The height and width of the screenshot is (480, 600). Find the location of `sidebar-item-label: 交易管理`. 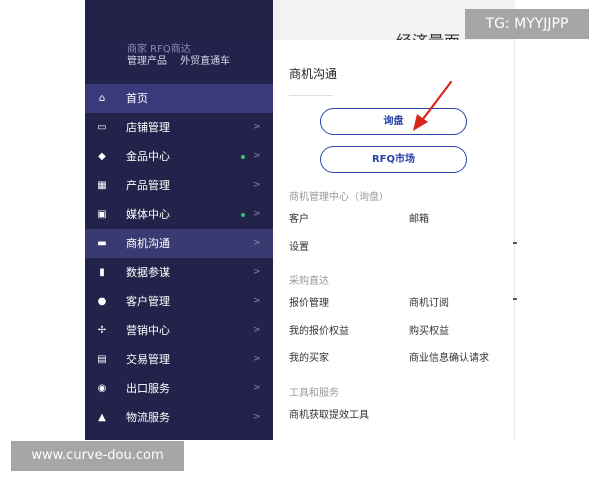

sidebar-item-label: 交易管理 is located at coordinates (148, 359).